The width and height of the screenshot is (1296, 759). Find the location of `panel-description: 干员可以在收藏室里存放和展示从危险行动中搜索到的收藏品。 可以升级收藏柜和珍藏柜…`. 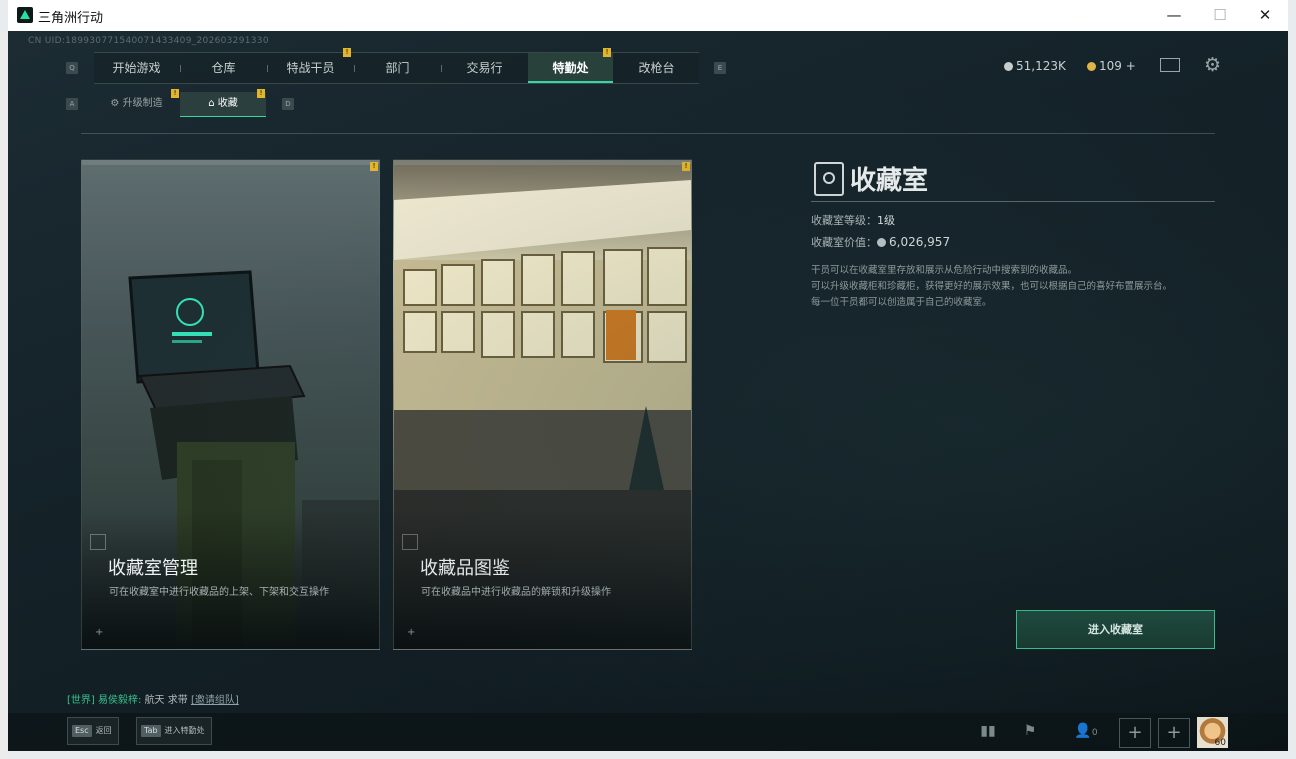

panel-description: 干员可以在收藏室里存放和展示从危险行动中搜索到的收藏品。 可以升级收藏柜和珍藏柜… is located at coordinates (1011, 287).